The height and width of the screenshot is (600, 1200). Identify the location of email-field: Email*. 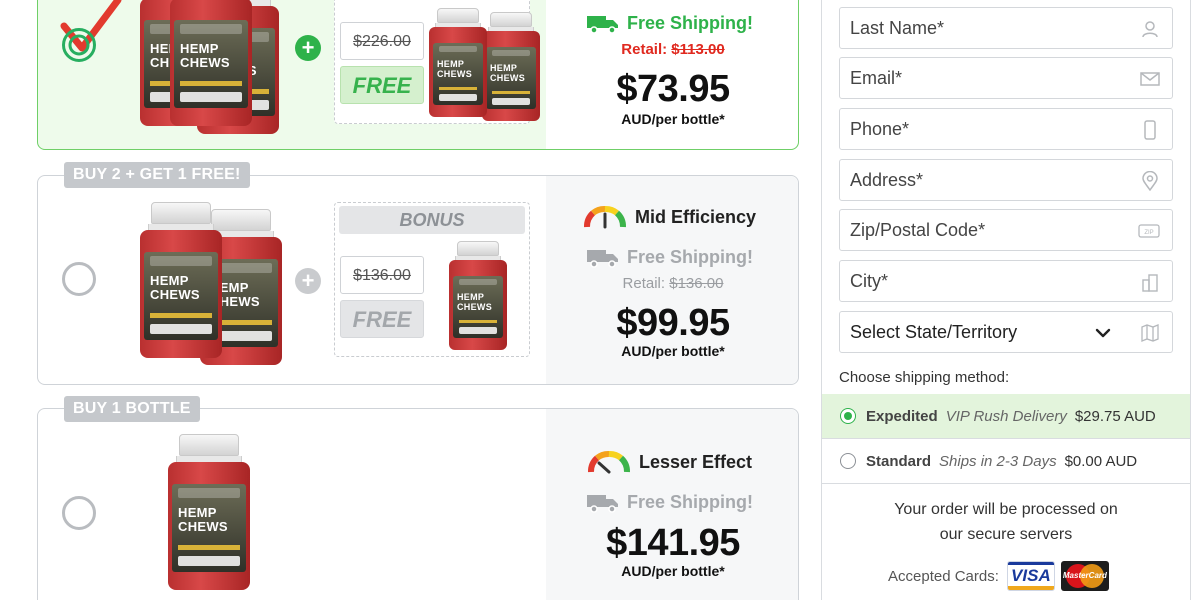
(1006, 78).